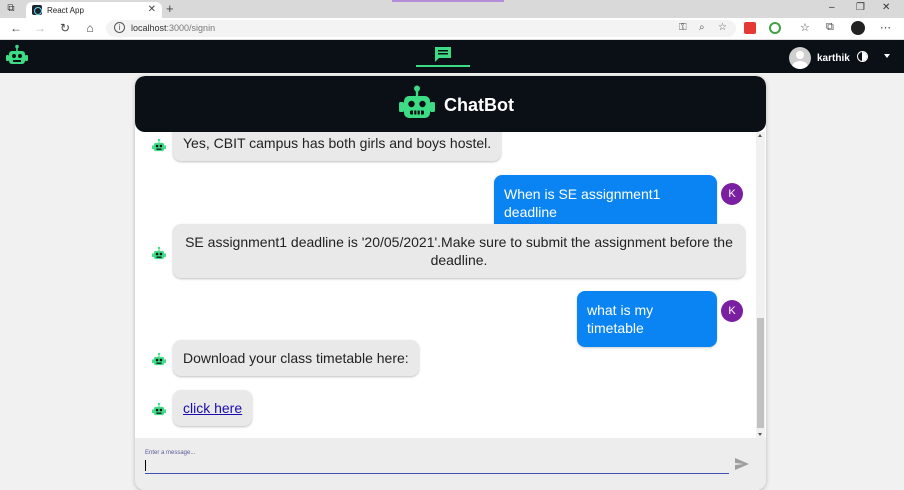  What do you see at coordinates (37, 10) in the screenshot?
I see `react-favicon-icon` at bounding box center [37, 10].